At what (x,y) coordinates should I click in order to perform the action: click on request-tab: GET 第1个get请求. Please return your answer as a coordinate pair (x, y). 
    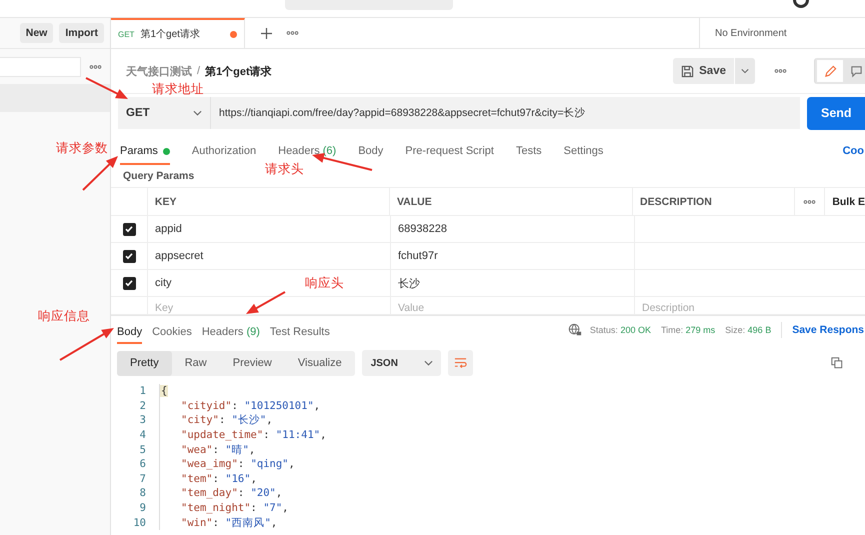
    Looking at the image, I should click on (178, 33).